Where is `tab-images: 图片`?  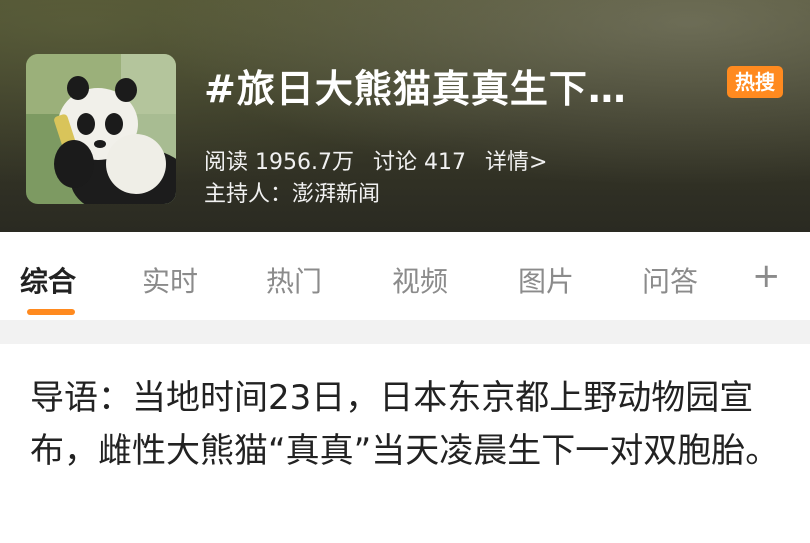 tab-images: 图片 is located at coordinates (546, 280).